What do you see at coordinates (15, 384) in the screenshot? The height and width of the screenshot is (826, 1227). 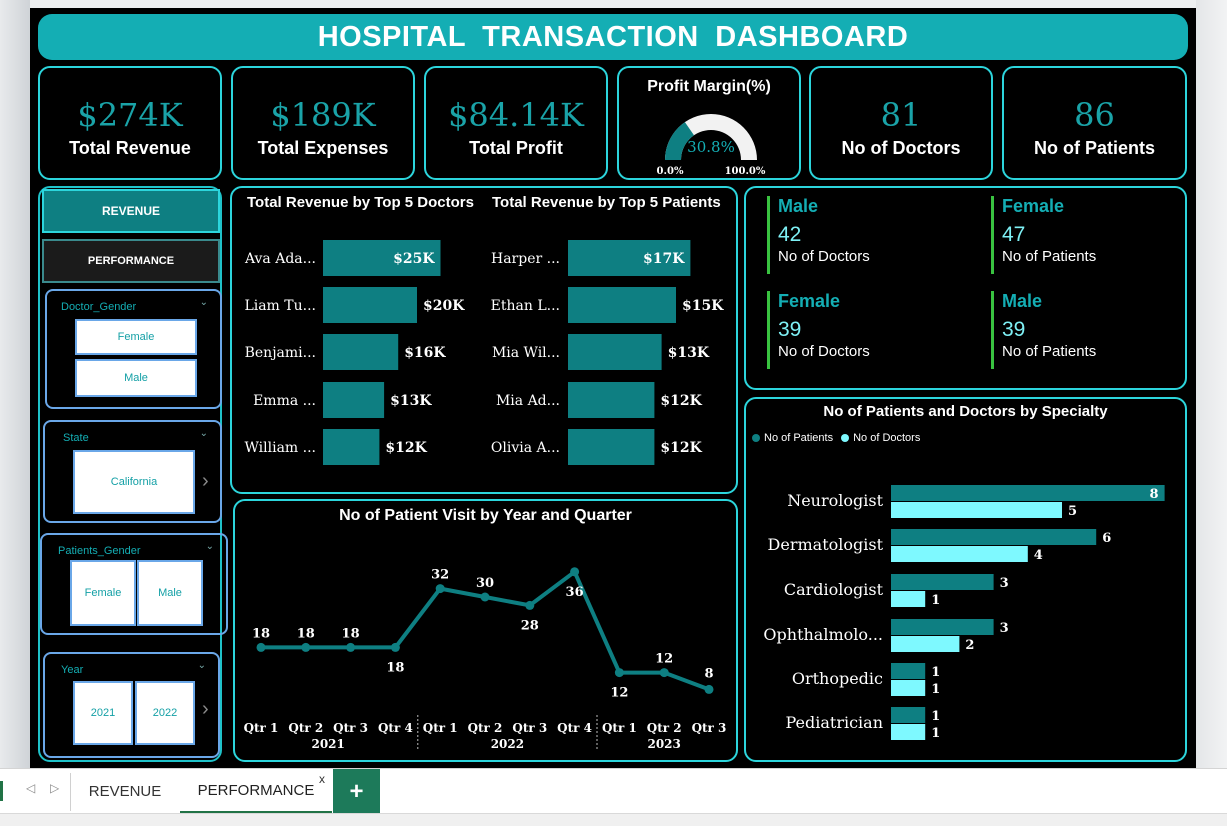 I see `workbook-background-left` at bounding box center [15, 384].